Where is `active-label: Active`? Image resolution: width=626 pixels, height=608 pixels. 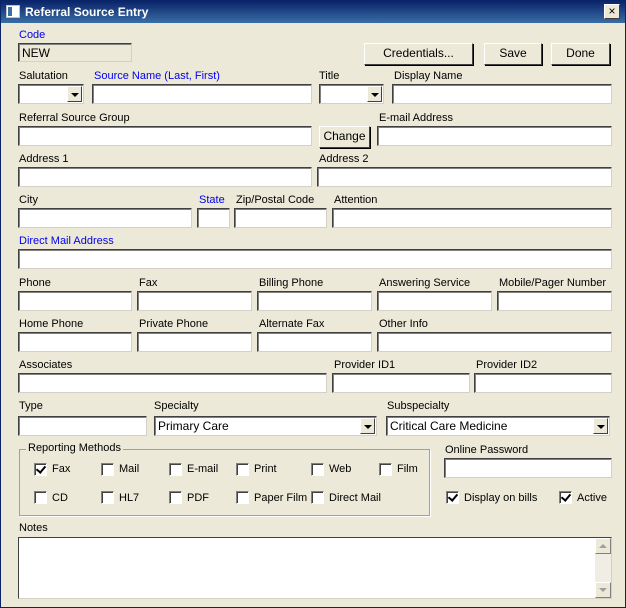 active-label: Active is located at coordinates (592, 498).